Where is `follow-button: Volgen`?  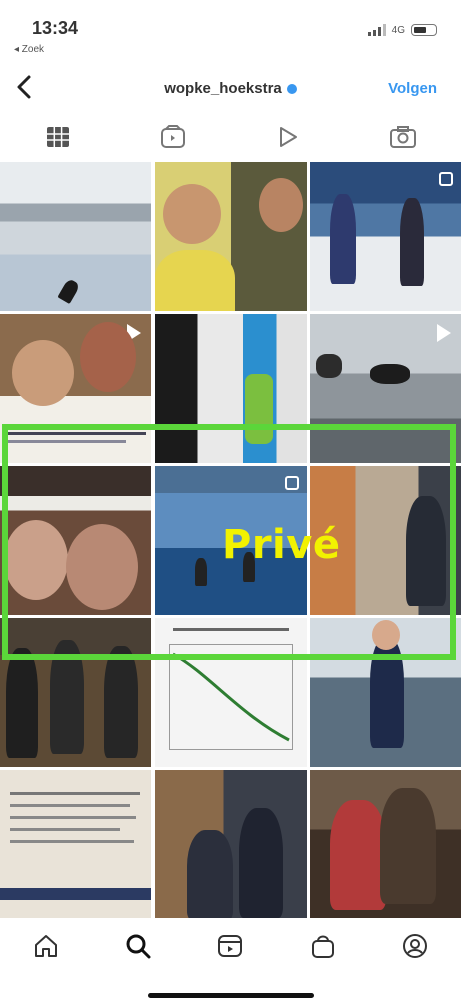
follow-button: Volgen is located at coordinates (412, 88).